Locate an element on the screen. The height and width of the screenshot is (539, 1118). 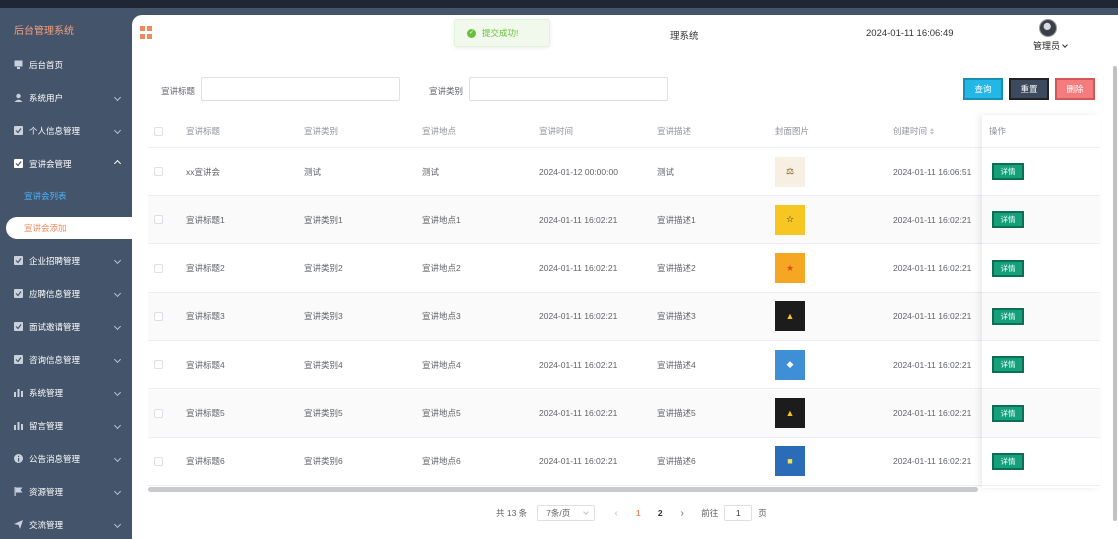
cell-place: 宣讲地点1 is located at coordinates (441, 219).